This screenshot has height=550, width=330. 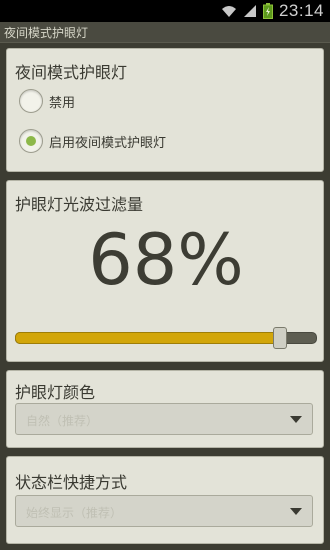 I want to click on radio-selected-dot, so click(x=31, y=141).